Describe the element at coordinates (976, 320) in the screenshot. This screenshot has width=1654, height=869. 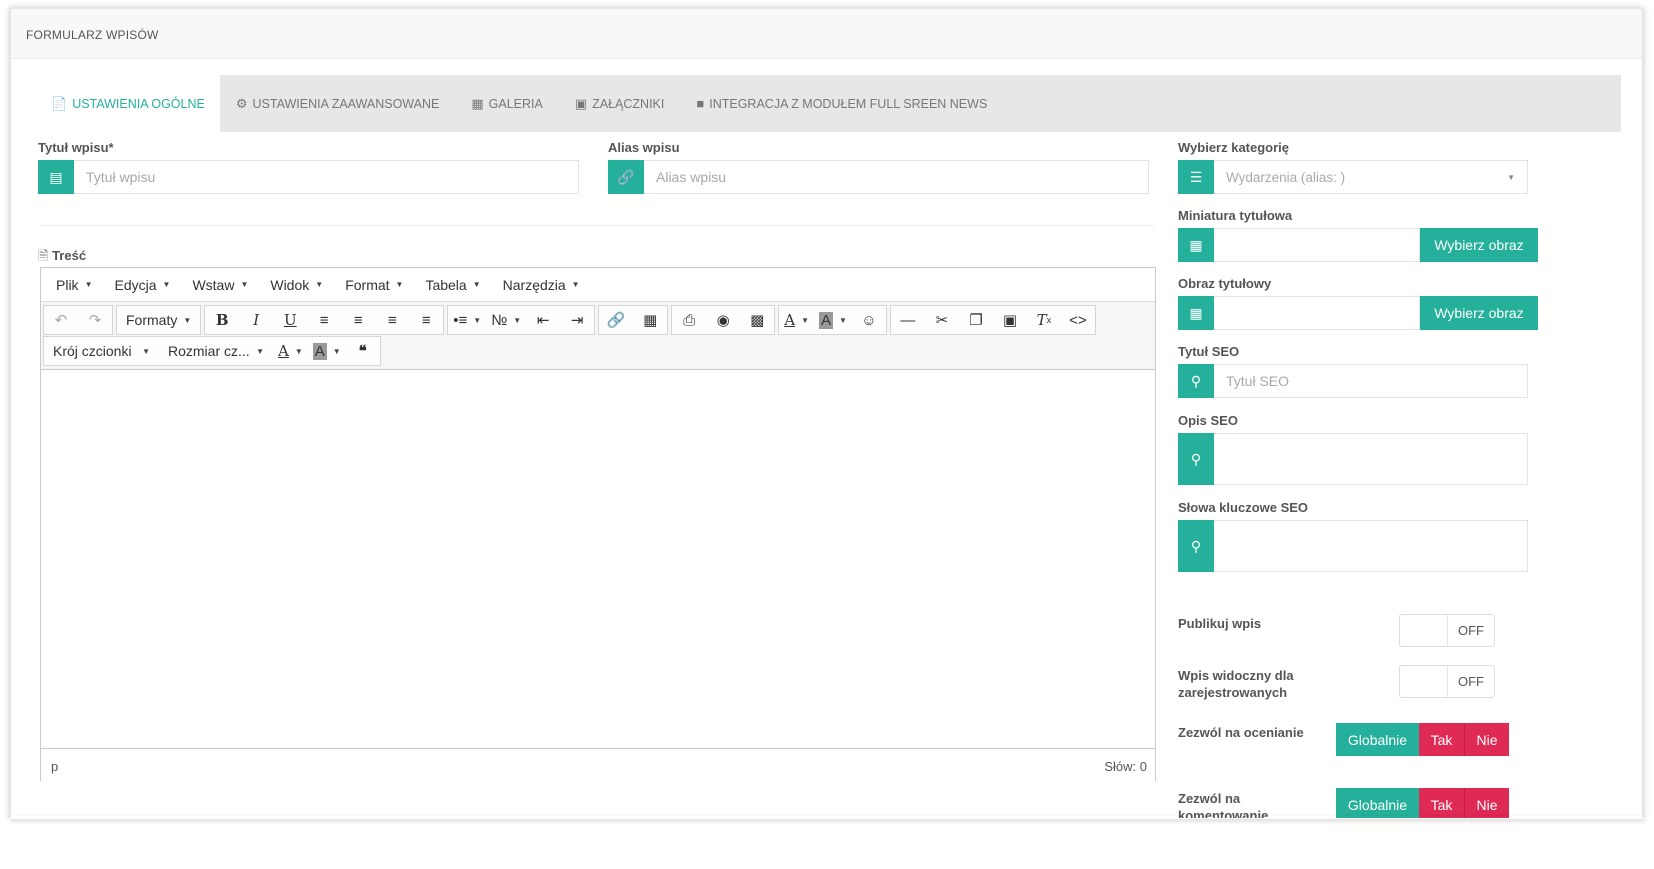
I see `copy-icon: ❐` at that location.